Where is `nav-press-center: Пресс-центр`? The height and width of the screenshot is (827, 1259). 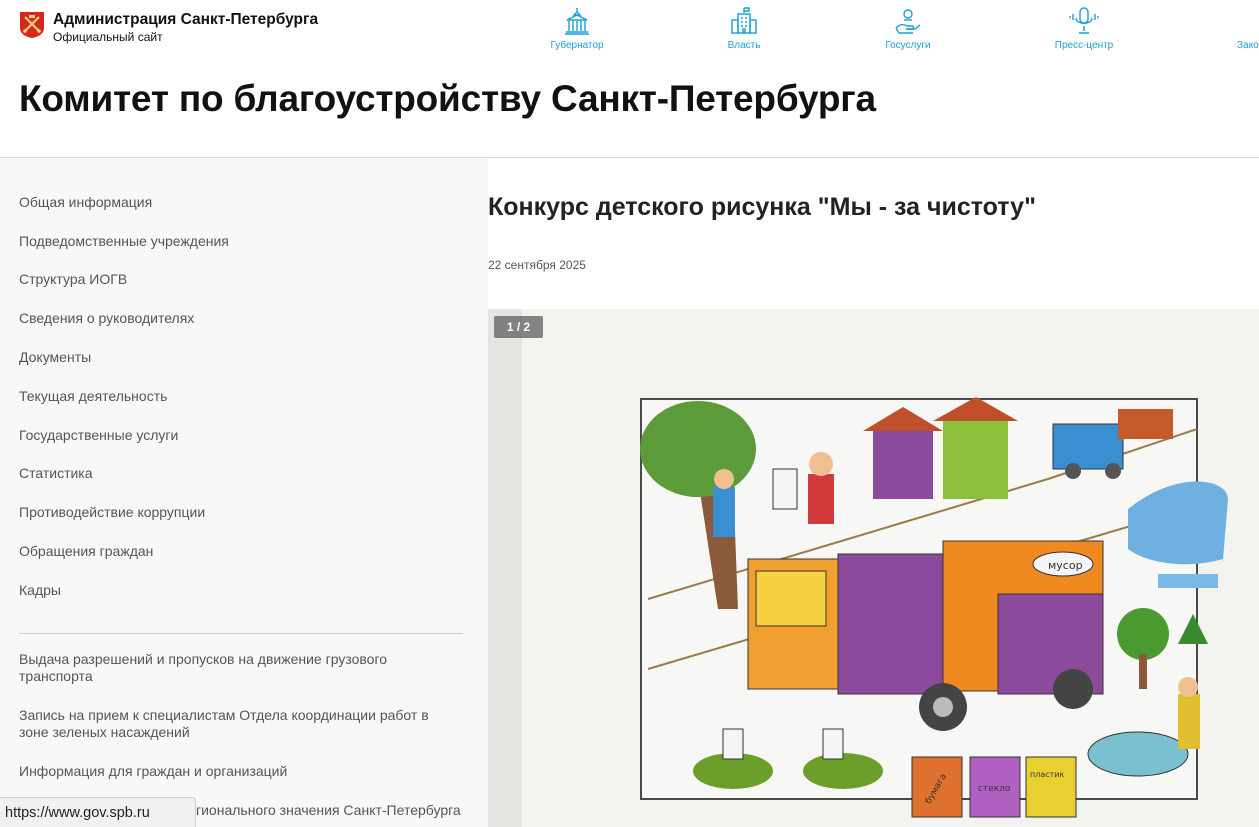
nav-press-center: Пресс-центр is located at coordinates (1084, 28).